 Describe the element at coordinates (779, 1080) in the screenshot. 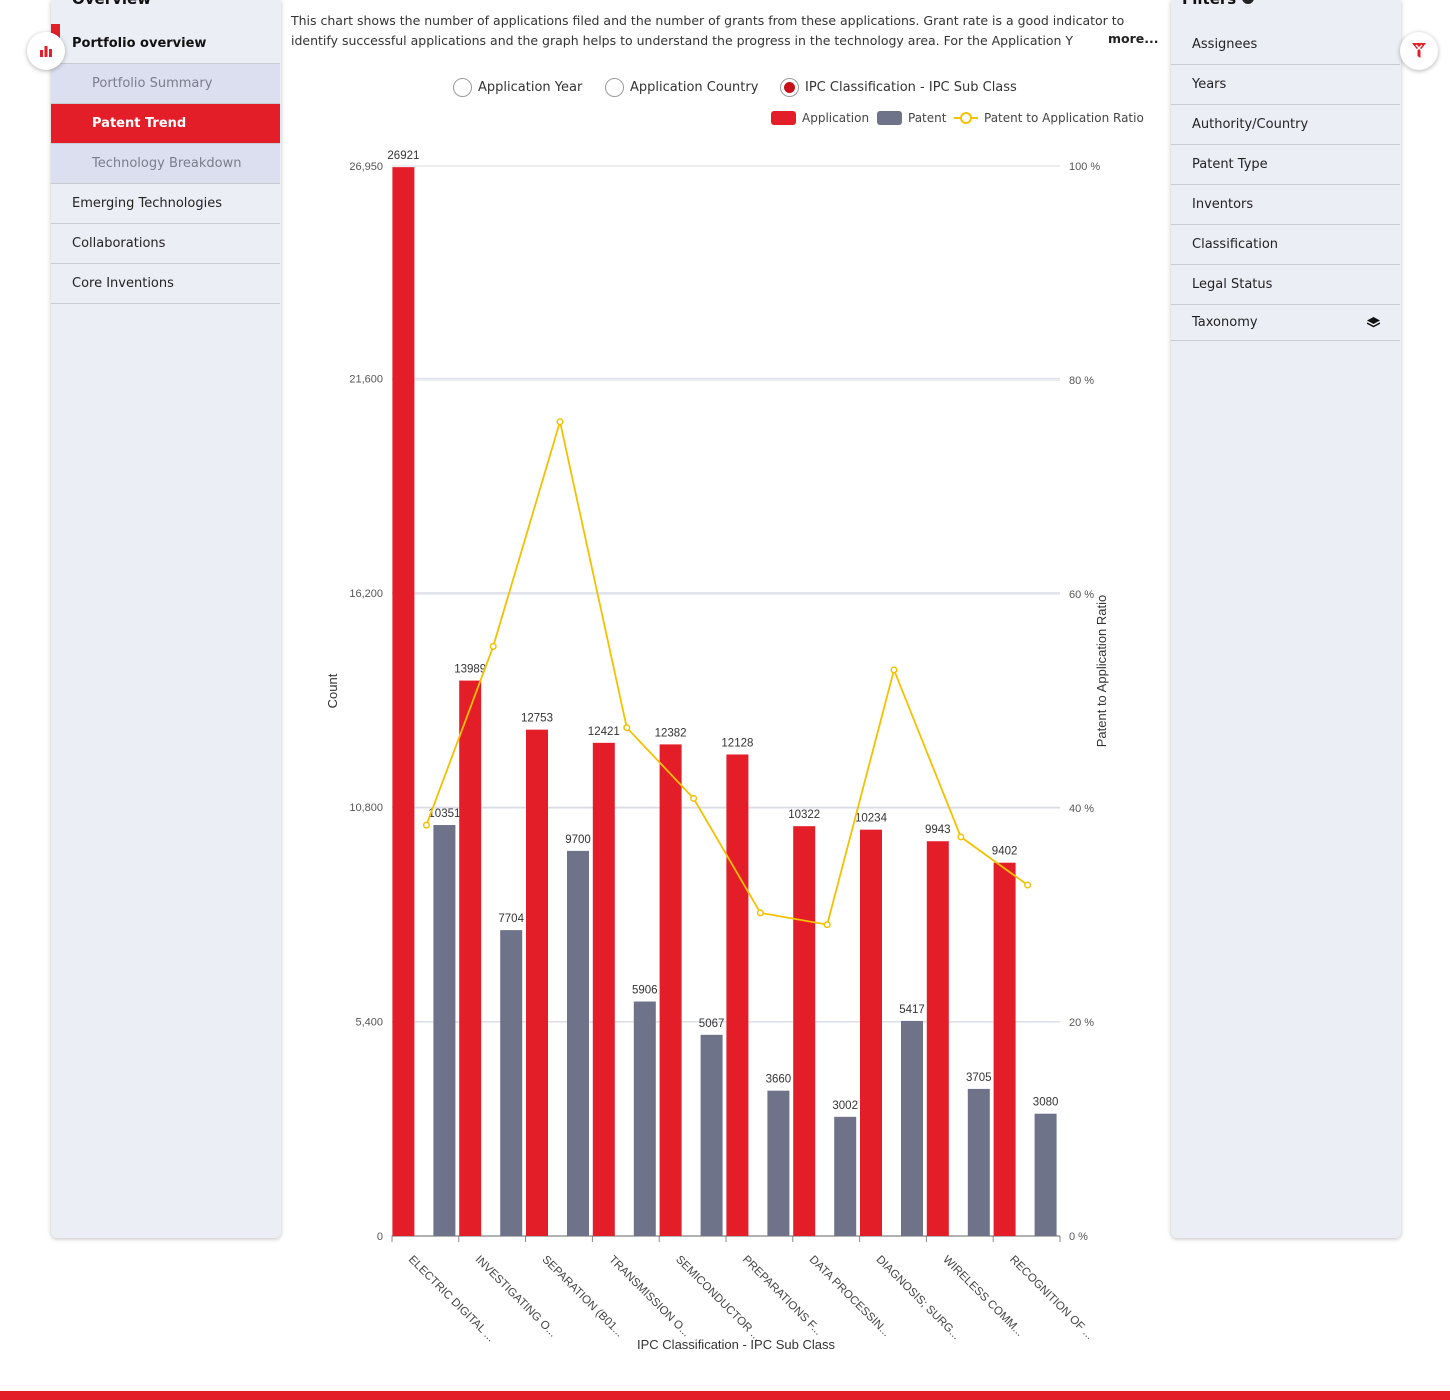

I see `data-label-patent: 3660` at that location.